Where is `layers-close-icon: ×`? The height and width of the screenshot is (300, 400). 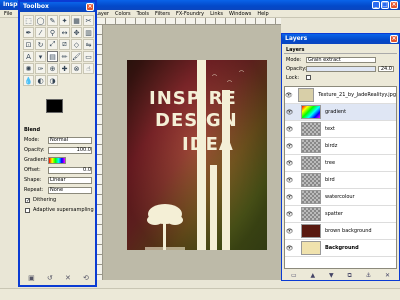 layers-close-icon: × is located at coordinates (394, 39).